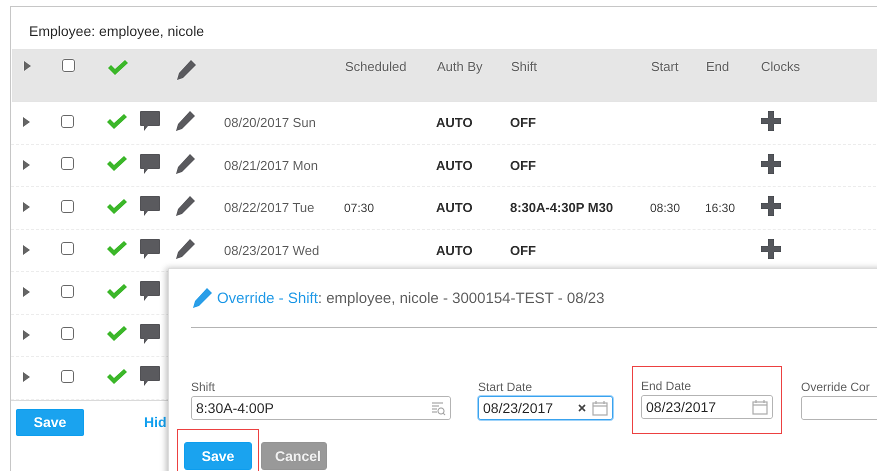  What do you see at coordinates (506, 387) in the screenshot?
I see `field-label: Start Date` at bounding box center [506, 387].